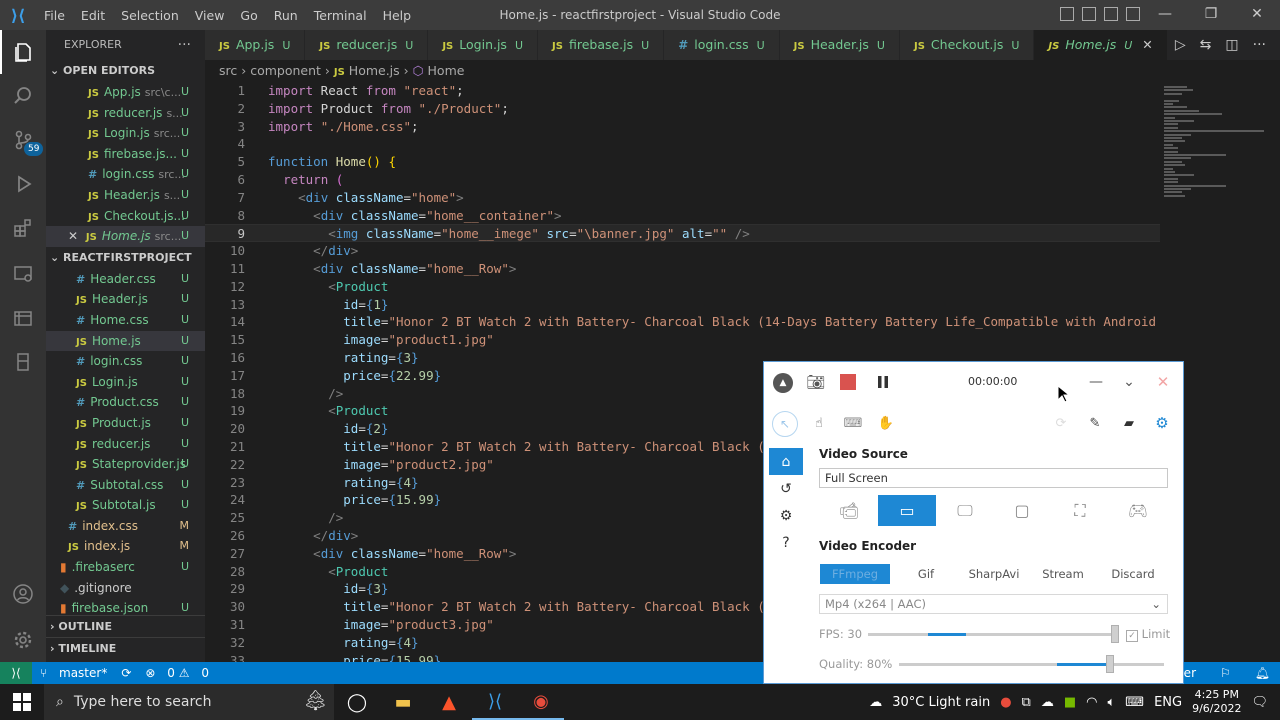 Image resolution: width=1280 pixels, height=720 pixels. Describe the element at coordinates (1133, 14) in the screenshot. I see `customize-layout-icon` at that location.